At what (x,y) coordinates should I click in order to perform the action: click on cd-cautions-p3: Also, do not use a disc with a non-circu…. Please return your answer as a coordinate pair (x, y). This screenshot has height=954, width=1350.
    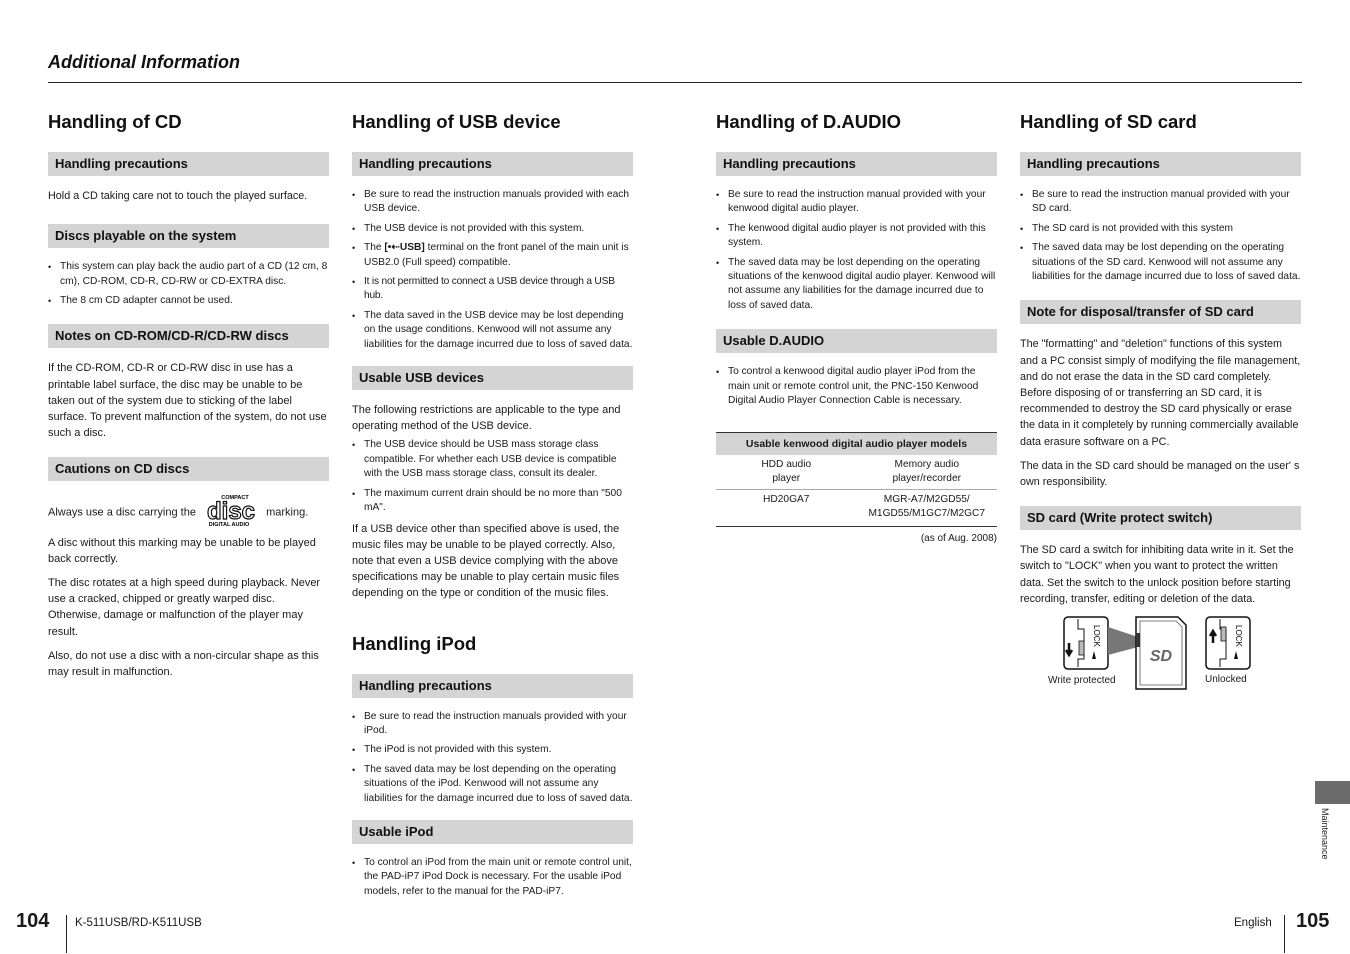
    Looking at the image, I should click on (183, 664).